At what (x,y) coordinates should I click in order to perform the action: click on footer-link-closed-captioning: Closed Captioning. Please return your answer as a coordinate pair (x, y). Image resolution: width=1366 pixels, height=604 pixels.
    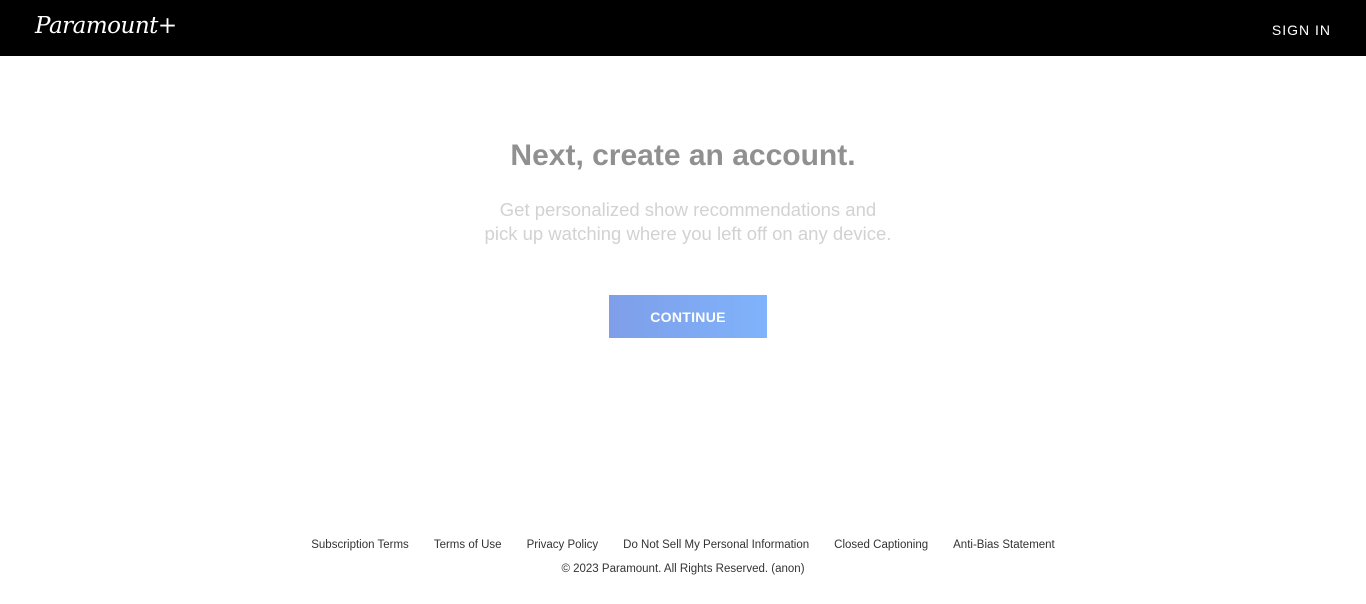
    Looking at the image, I should click on (881, 545).